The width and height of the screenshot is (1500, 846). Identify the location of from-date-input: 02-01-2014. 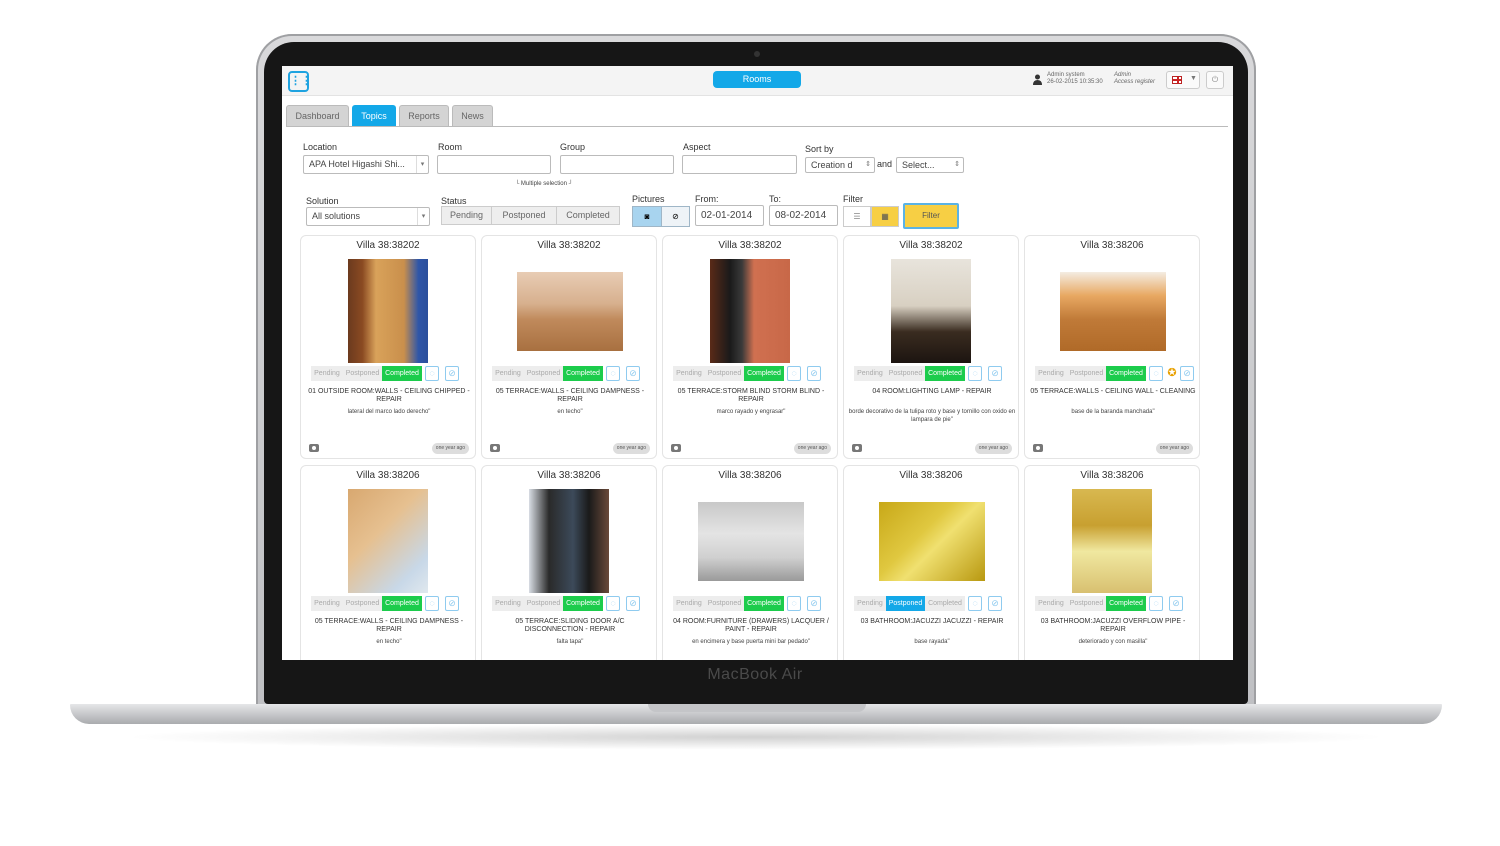
(729, 215).